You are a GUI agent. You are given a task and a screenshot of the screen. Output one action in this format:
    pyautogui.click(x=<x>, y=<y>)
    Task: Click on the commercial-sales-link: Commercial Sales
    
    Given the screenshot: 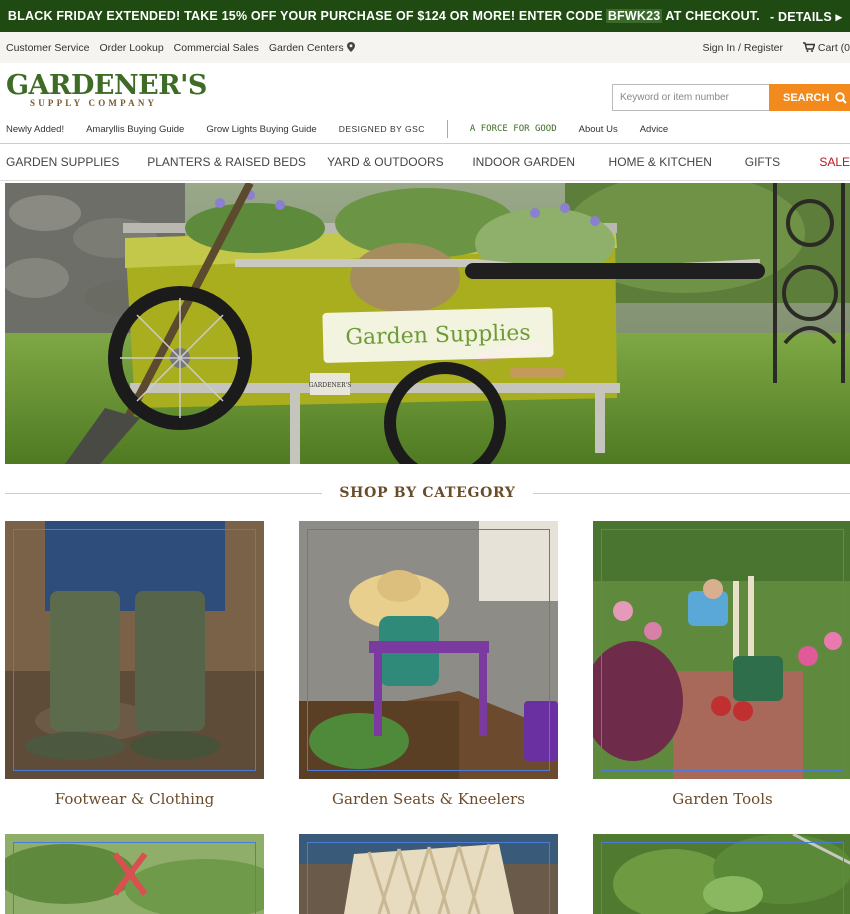 What is the action you would take?
    pyautogui.click(x=216, y=48)
    